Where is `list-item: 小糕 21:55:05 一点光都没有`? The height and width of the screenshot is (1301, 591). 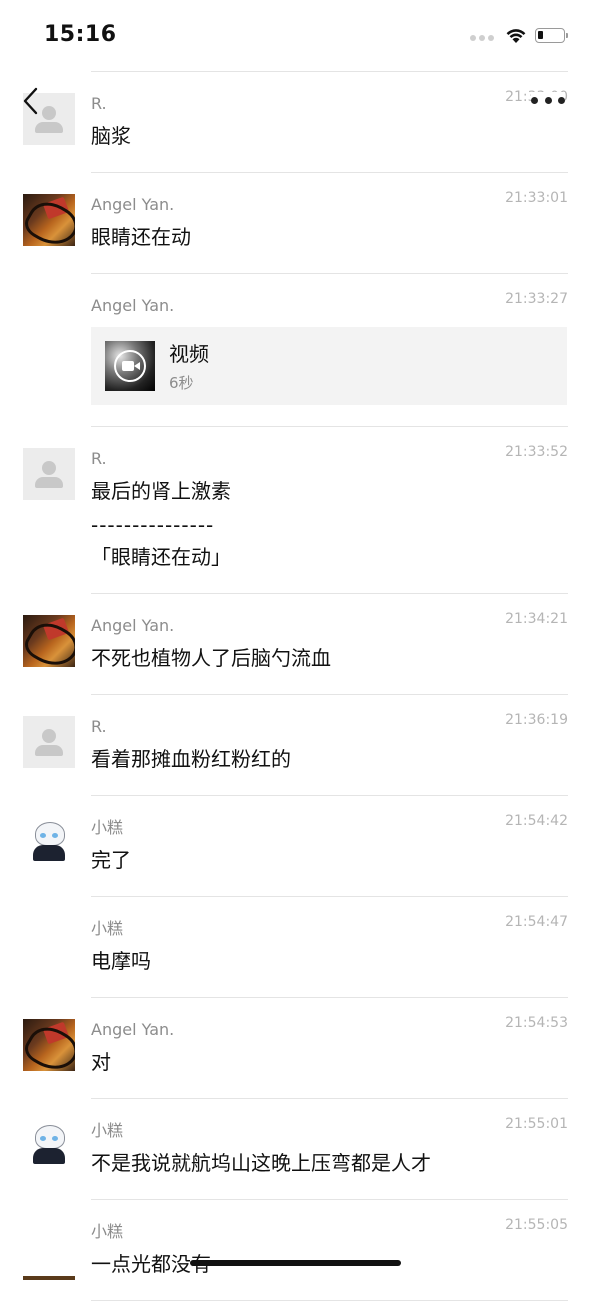
list-item: 小糕 21:55:05 一点光都没有 is located at coordinates (295, 1250).